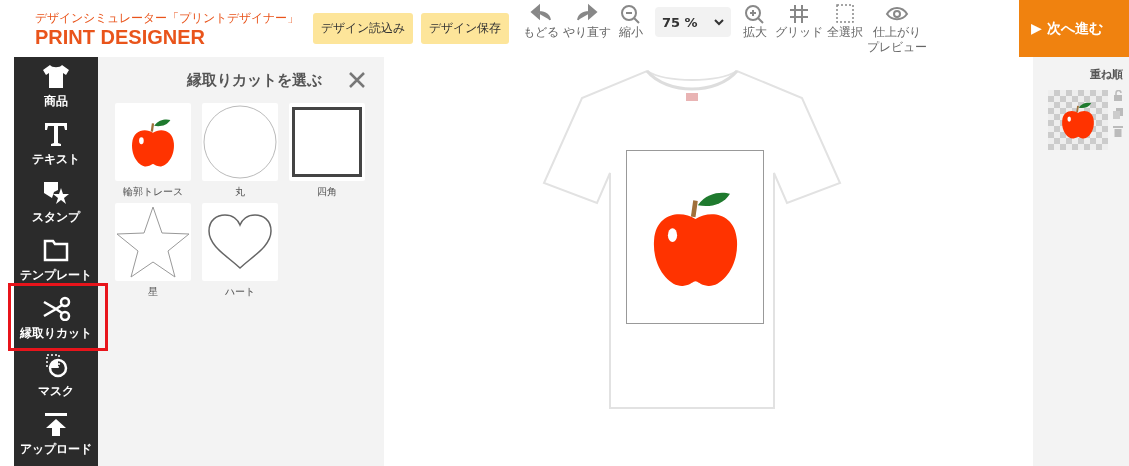  What do you see at coordinates (1077, 120) in the screenshot?
I see `layer-thumbnail` at bounding box center [1077, 120].